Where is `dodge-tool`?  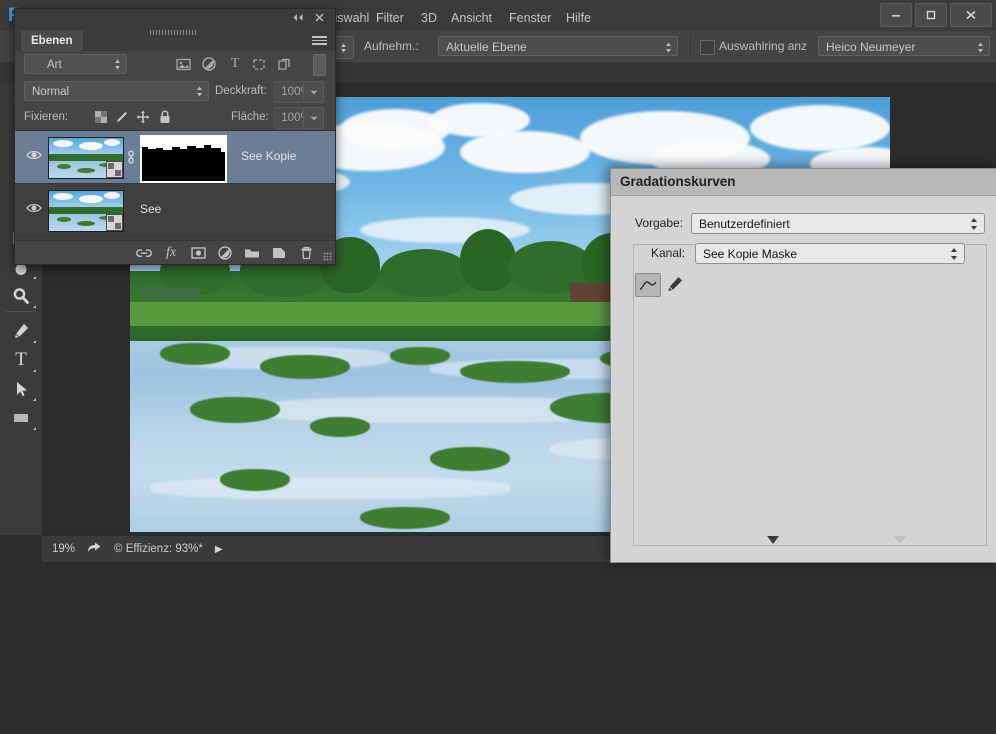 dodge-tool is located at coordinates (21, 295).